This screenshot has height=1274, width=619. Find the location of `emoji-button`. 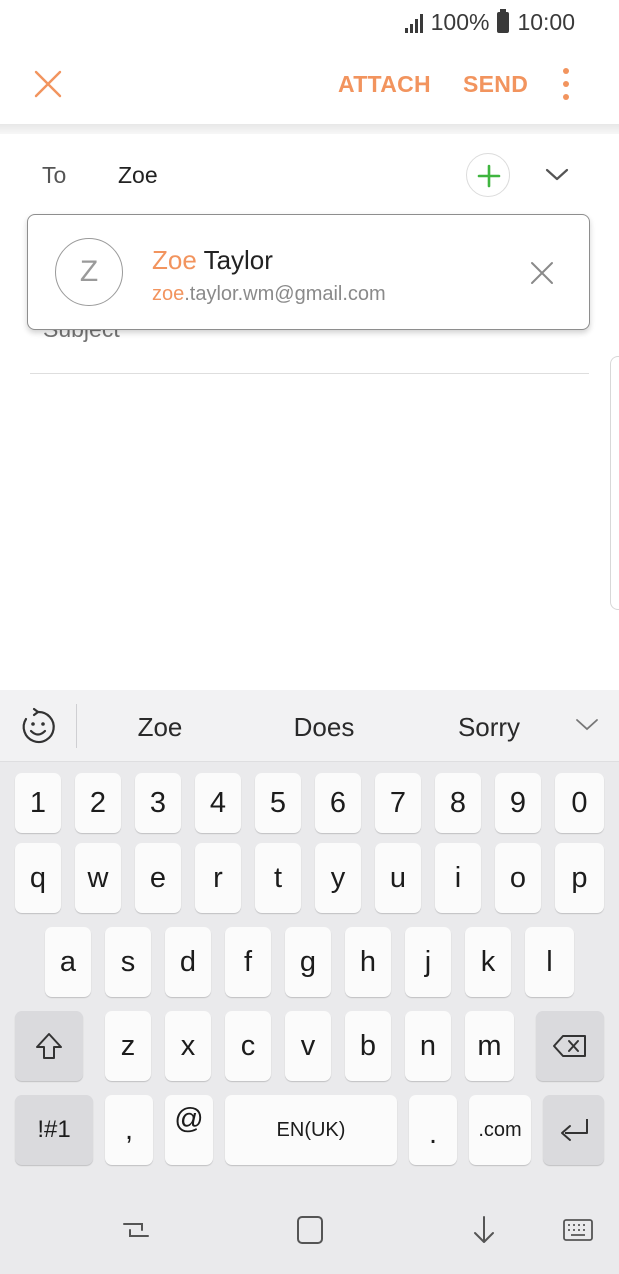

emoji-button is located at coordinates (38, 727).